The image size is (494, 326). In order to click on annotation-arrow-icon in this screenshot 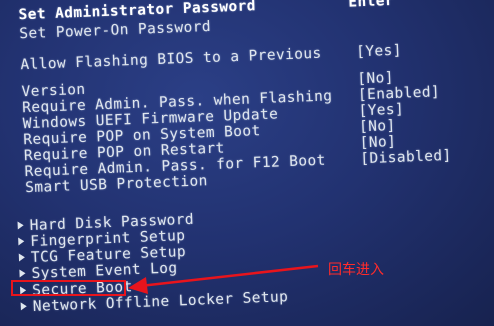, I will do `click(223, 279)`.